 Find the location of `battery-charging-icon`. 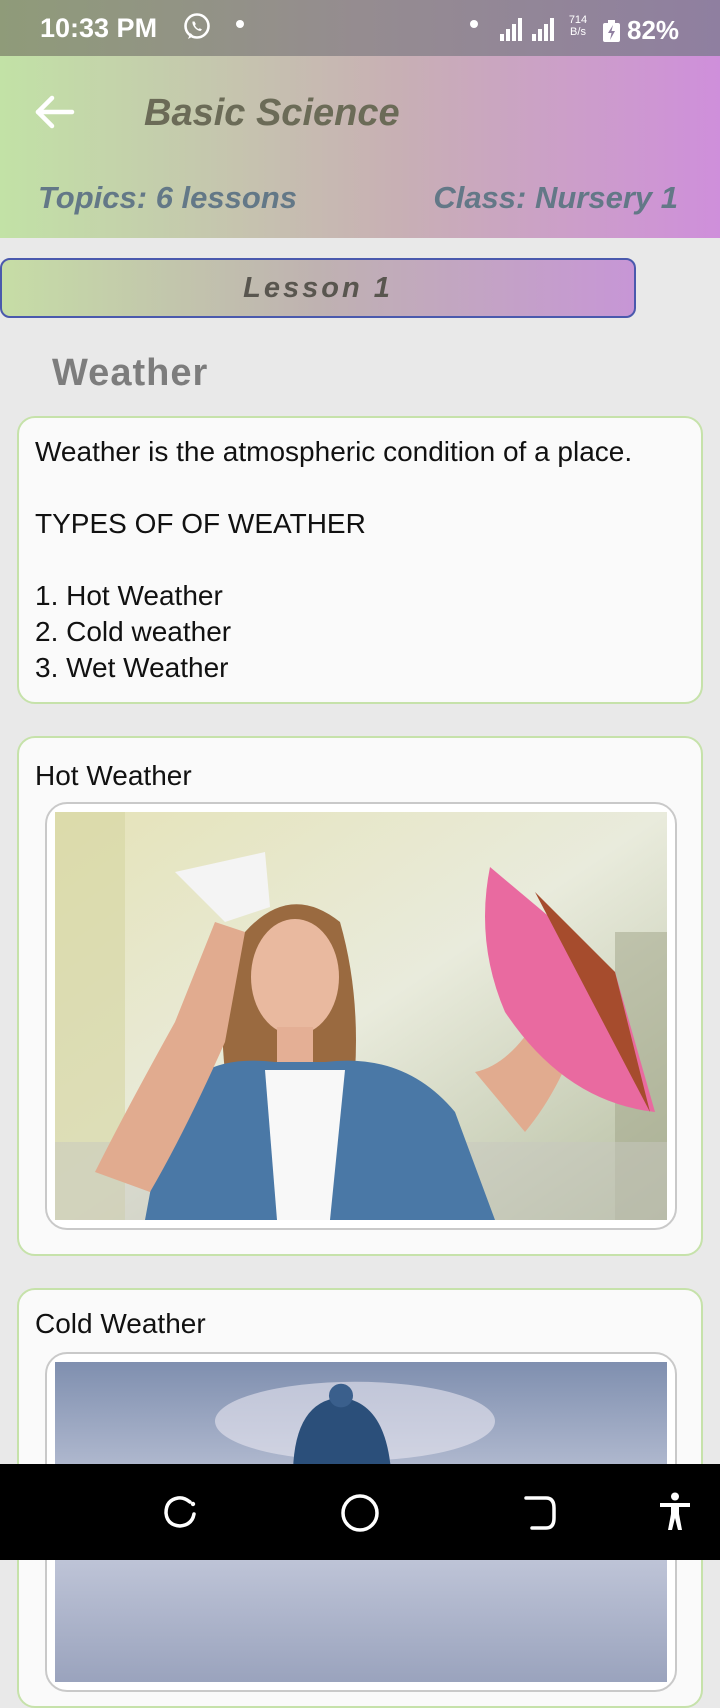

battery-charging-icon is located at coordinates (611, 31).